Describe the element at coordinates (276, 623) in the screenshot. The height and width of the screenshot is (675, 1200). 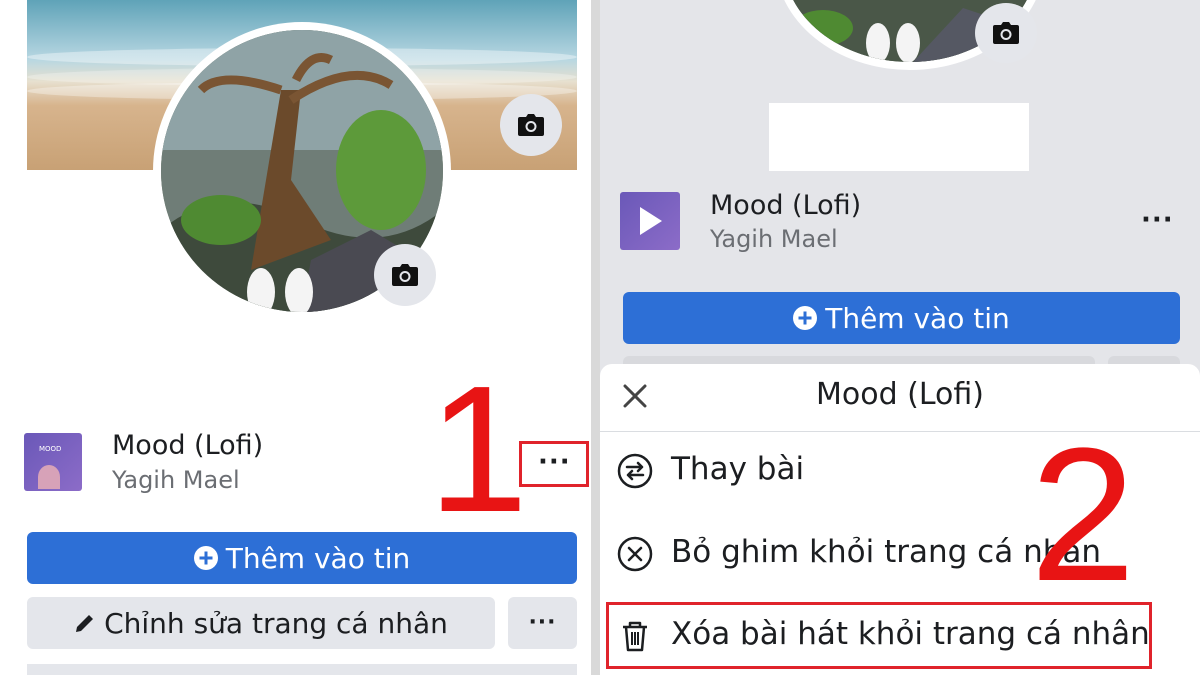
I see `edit-profile-label: Chỉnh sửa trang cá nhân` at that location.